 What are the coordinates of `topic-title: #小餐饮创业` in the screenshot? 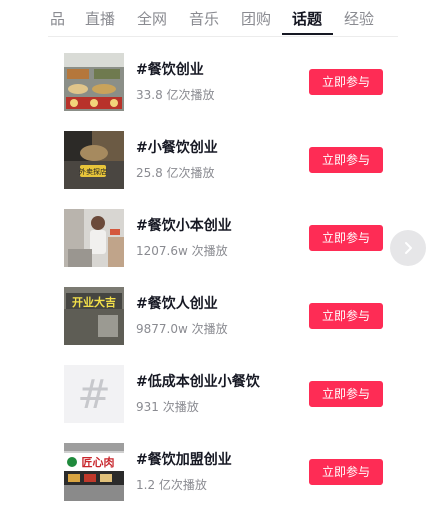 It's located at (177, 147).